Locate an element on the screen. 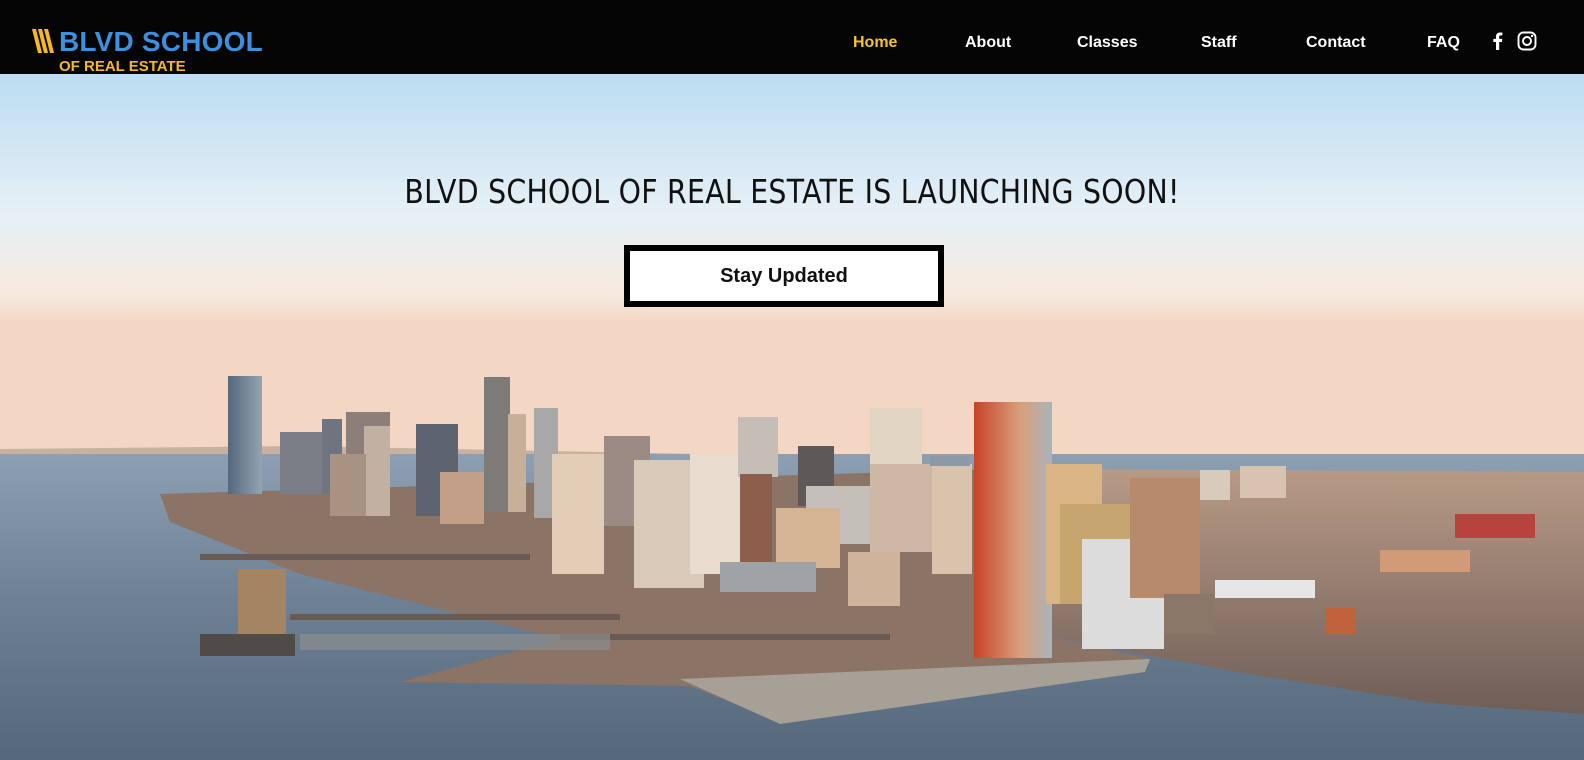  nav-staff: Staff is located at coordinates (1219, 43).